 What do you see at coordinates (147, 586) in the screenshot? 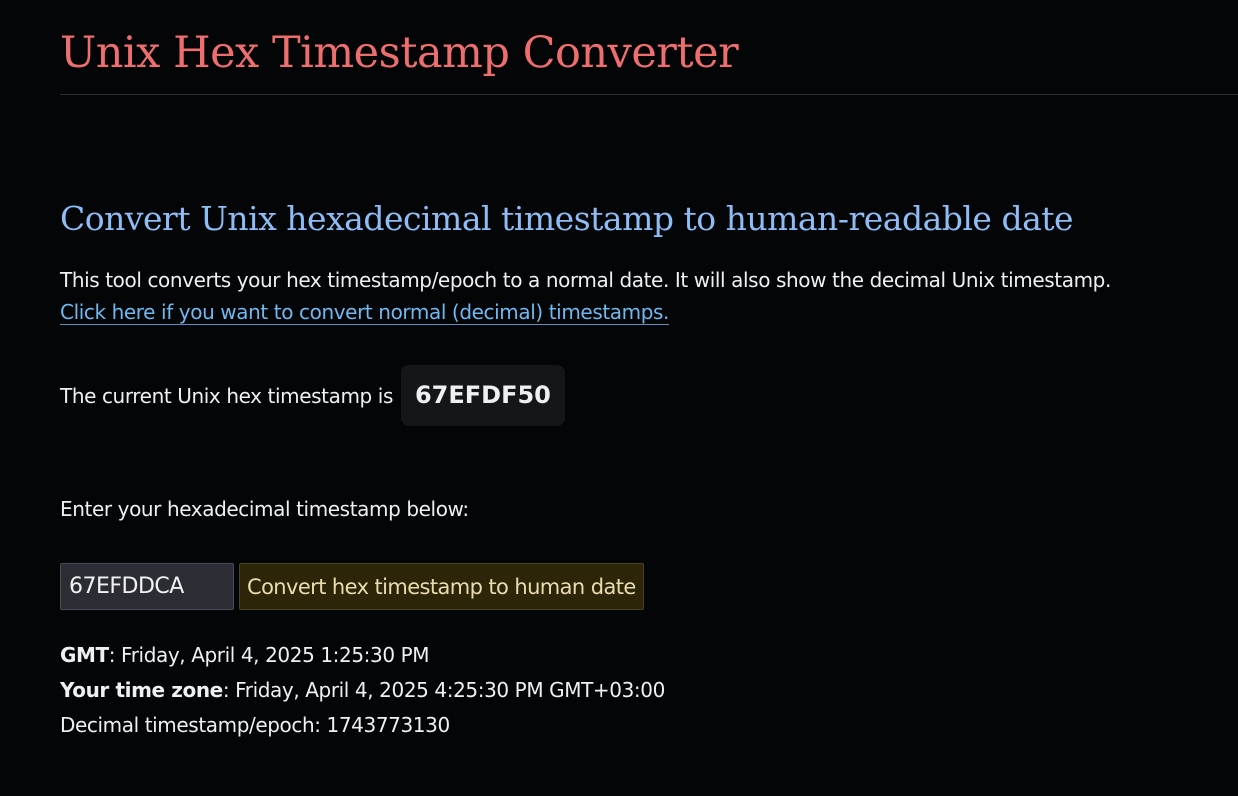
I see `hex-timestamp-input` at bounding box center [147, 586].